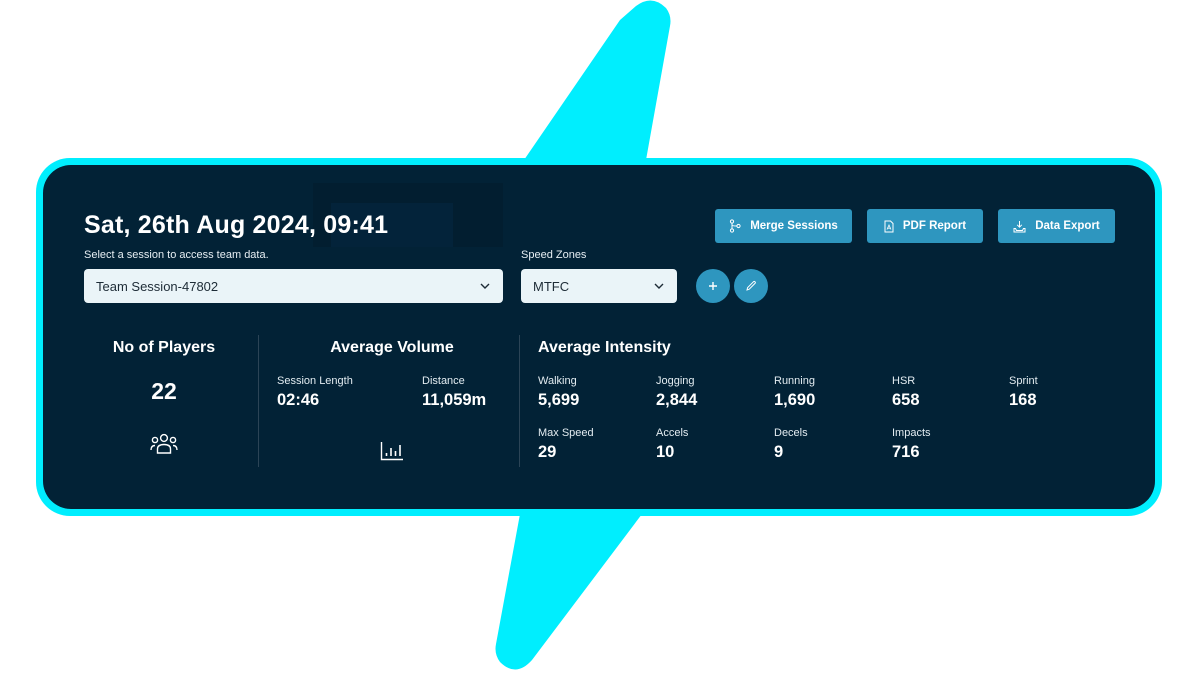  I want to click on pencil-icon, so click(751, 285).